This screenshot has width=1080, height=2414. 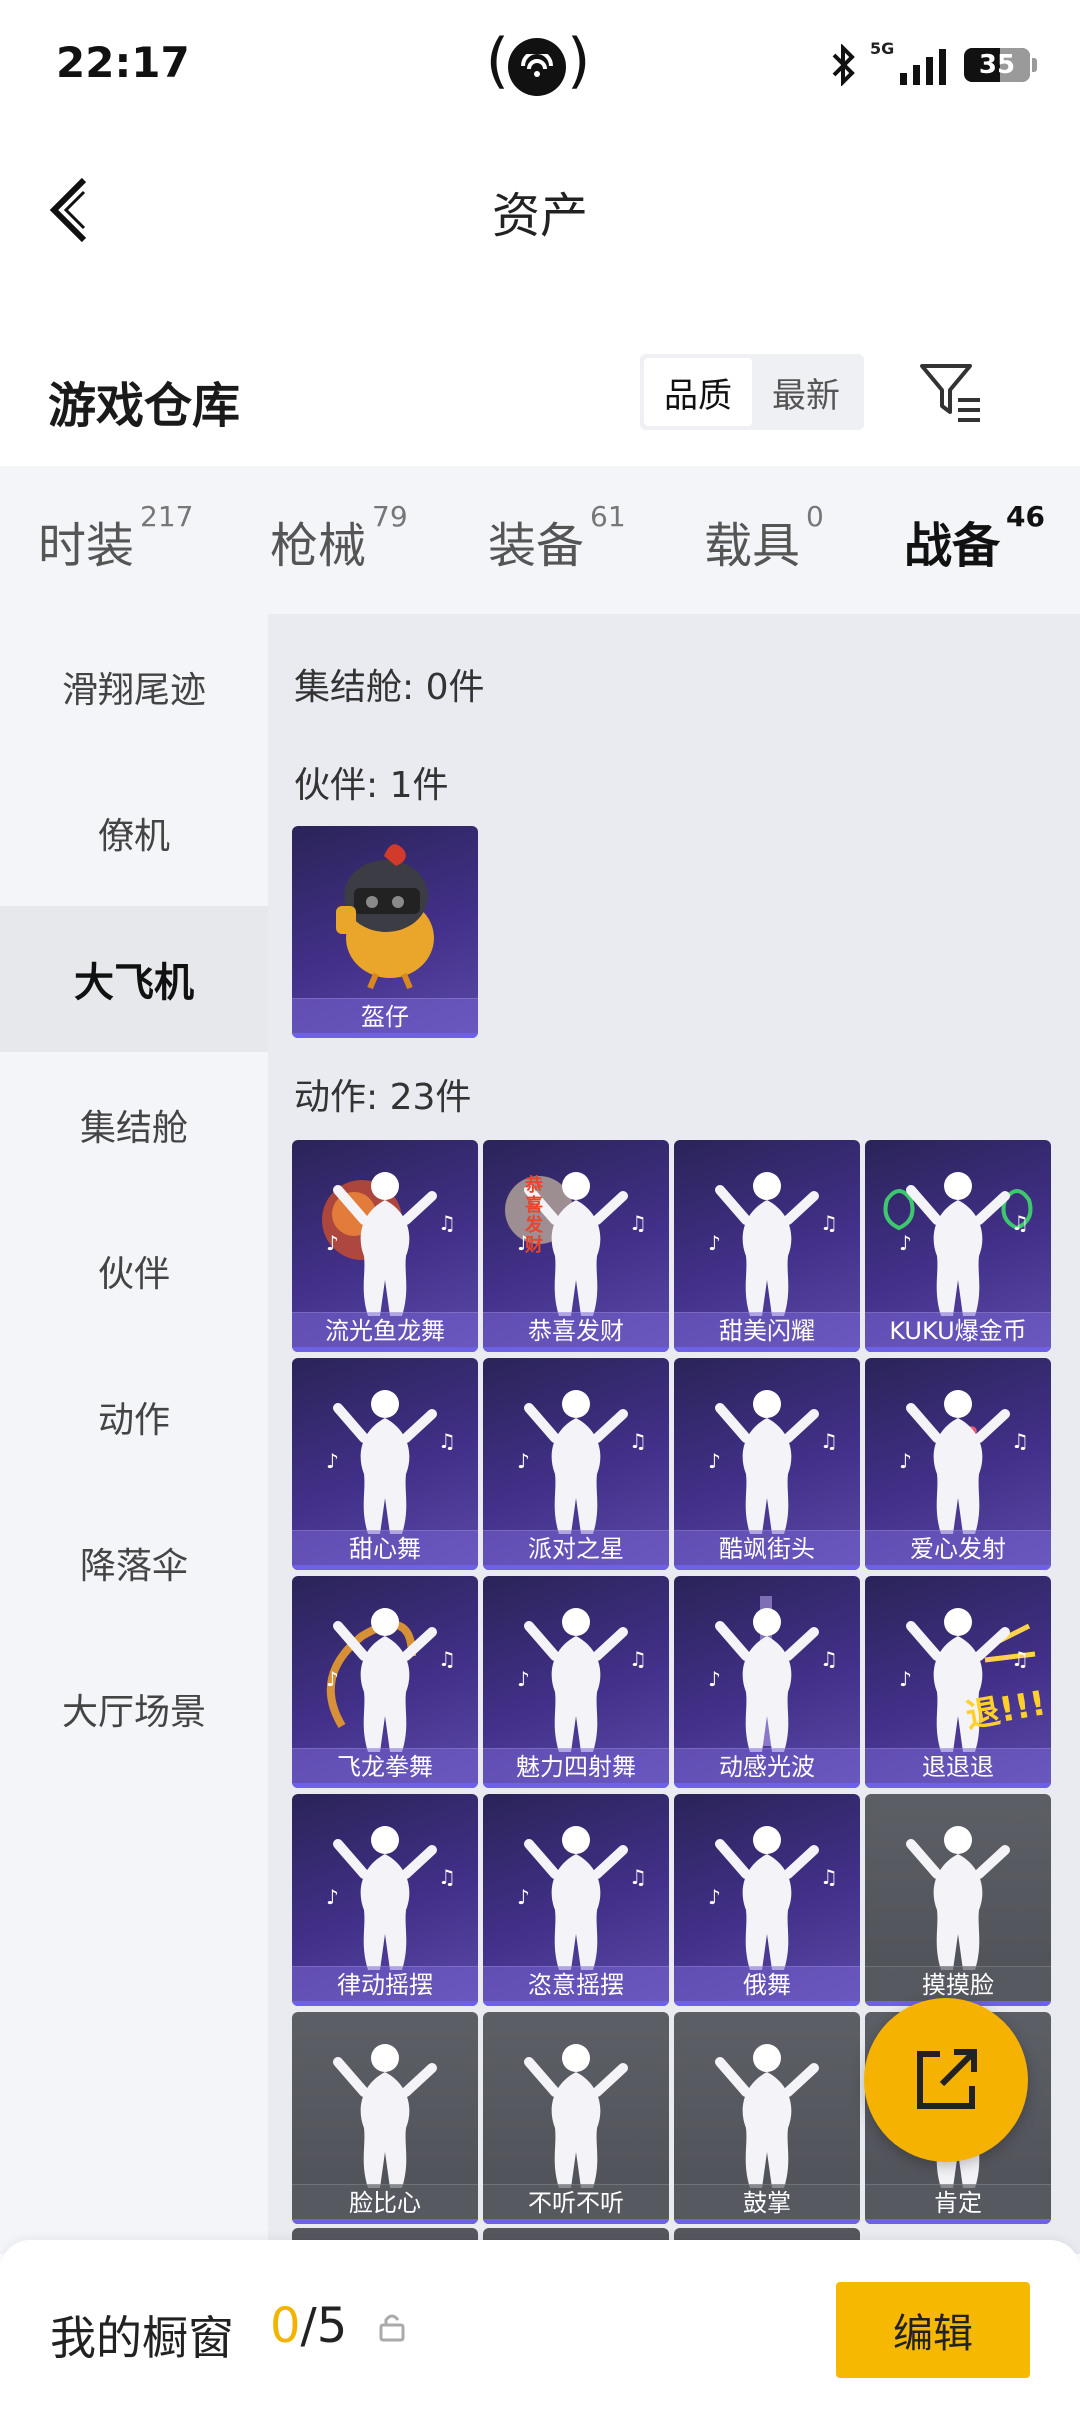 What do you see at coordinates (383, 1097) in the screenshot?
I see `emotes-section-title: 动作: 23件` at bounding box center [383, 1097].